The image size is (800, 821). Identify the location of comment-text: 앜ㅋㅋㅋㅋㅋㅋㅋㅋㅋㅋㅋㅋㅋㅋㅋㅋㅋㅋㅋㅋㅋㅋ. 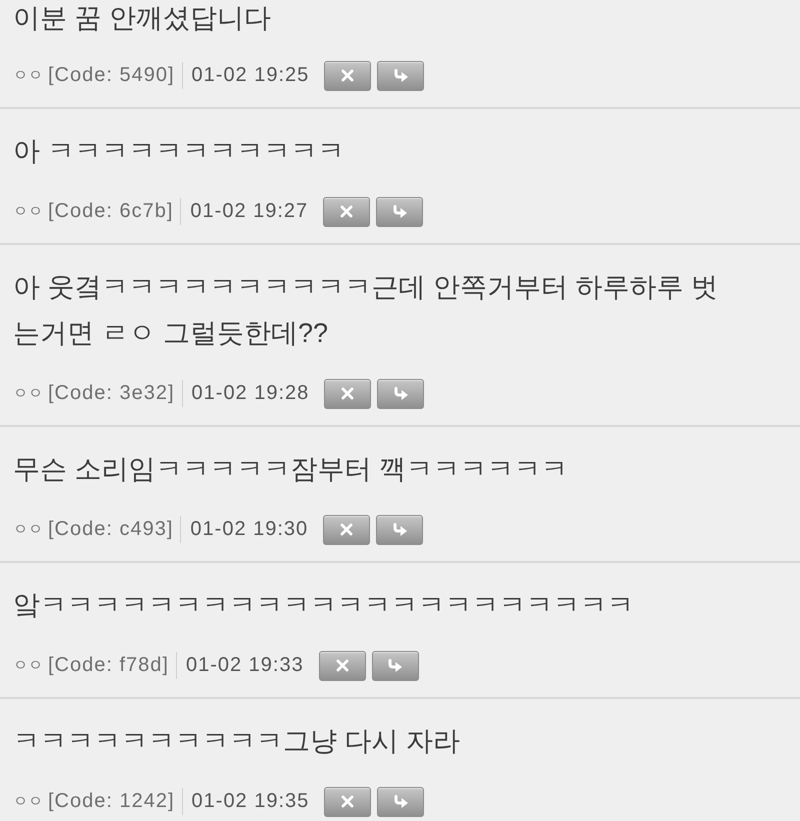
(324, 605).